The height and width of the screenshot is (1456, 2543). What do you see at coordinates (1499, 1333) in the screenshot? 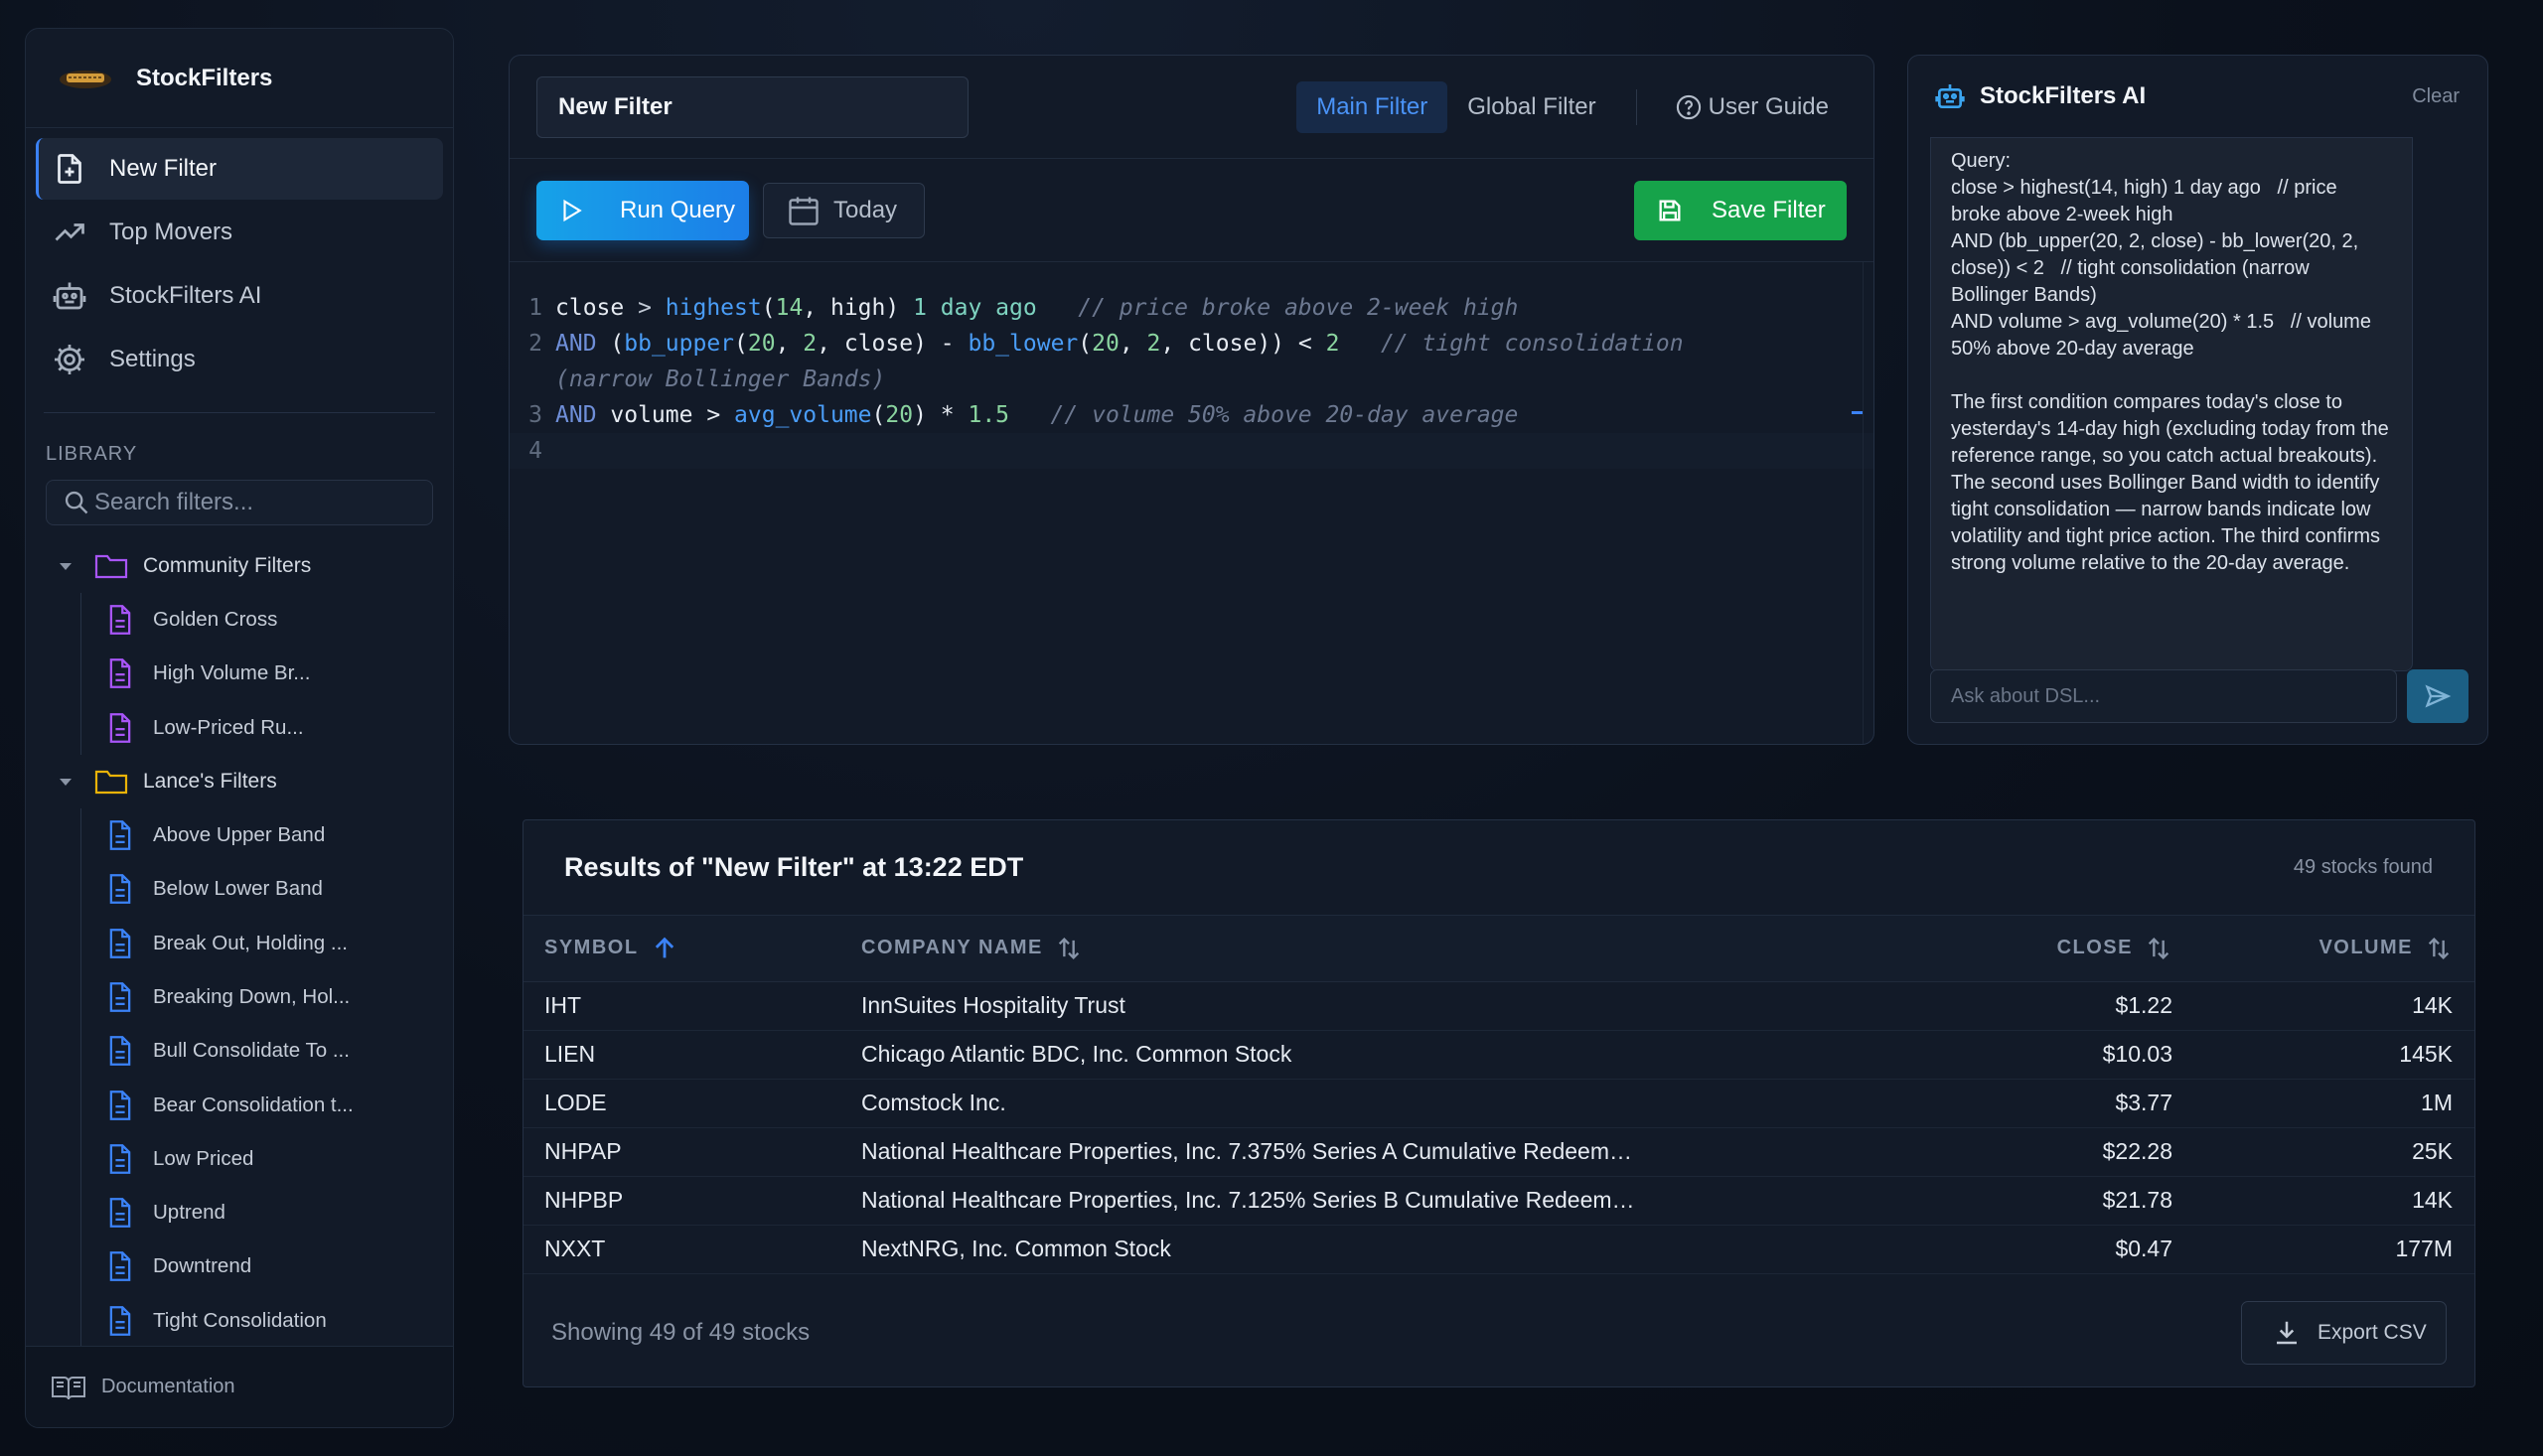
I see `results-footer: Showing 49 of 49 stocks Export CSV` at bounding box center [1499, 1333].